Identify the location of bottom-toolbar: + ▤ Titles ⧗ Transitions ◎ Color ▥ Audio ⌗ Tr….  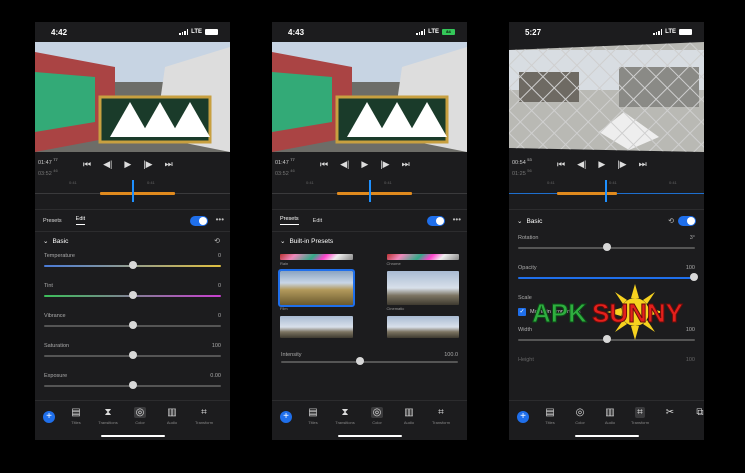
(132, 420).